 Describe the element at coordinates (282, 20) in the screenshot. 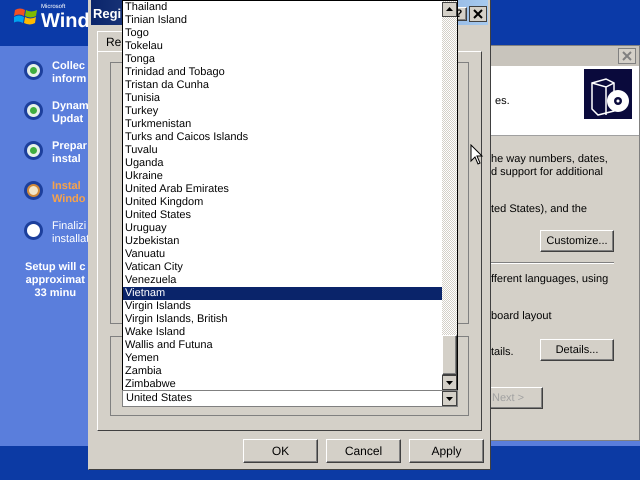

I see `list-item: Tinian Island` at that location.